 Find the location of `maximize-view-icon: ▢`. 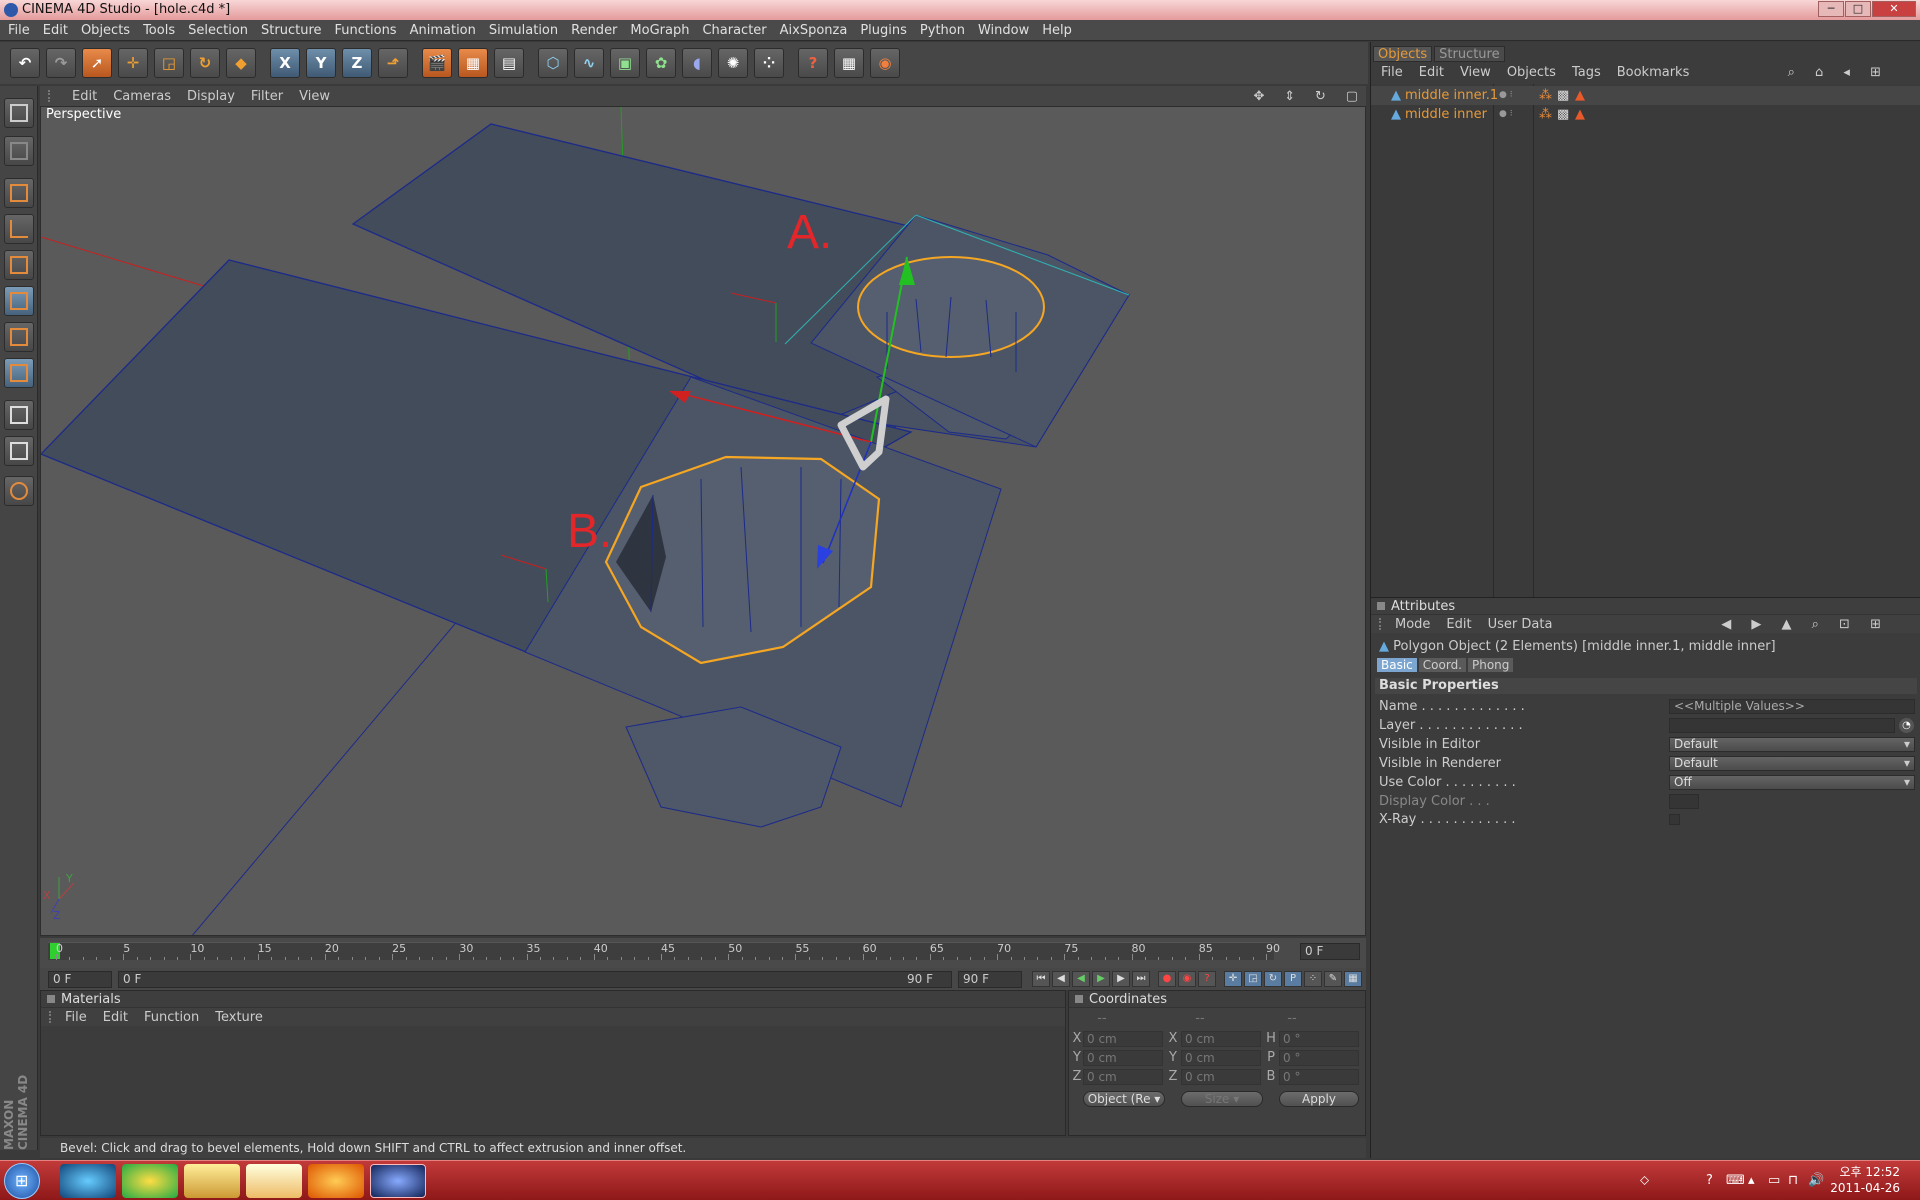

maximize-view-icon: ▢ is located at coordinates (1352, 96).